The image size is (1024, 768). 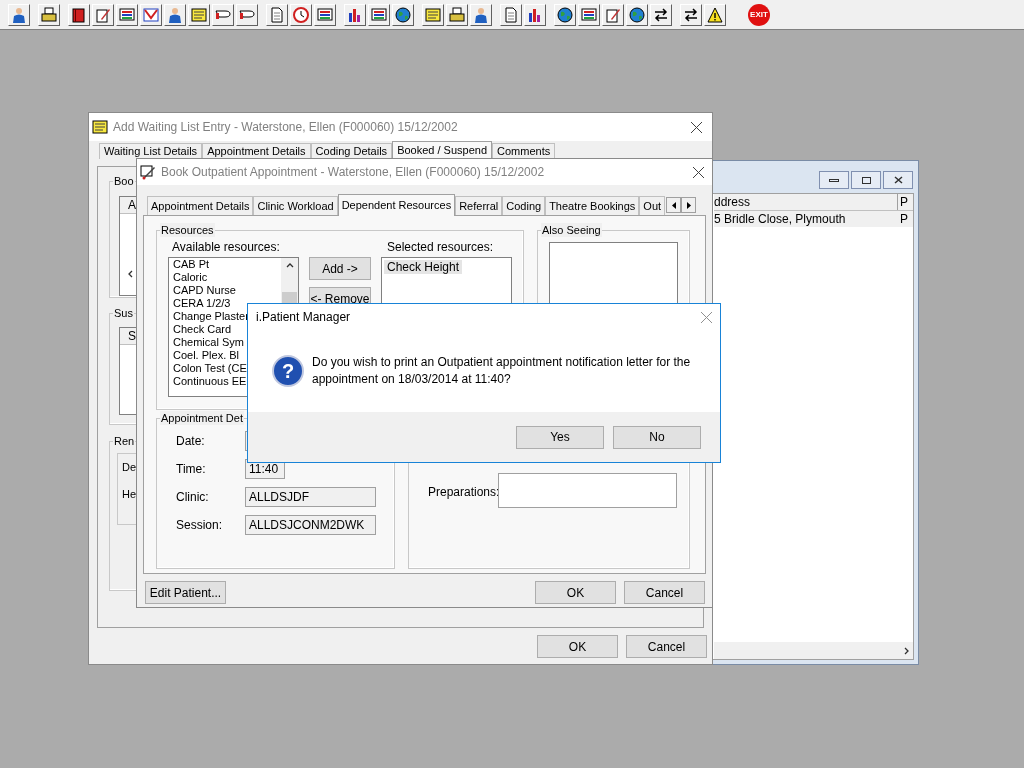 I want to click on group-title: Resources, so click(x=187, y=230).